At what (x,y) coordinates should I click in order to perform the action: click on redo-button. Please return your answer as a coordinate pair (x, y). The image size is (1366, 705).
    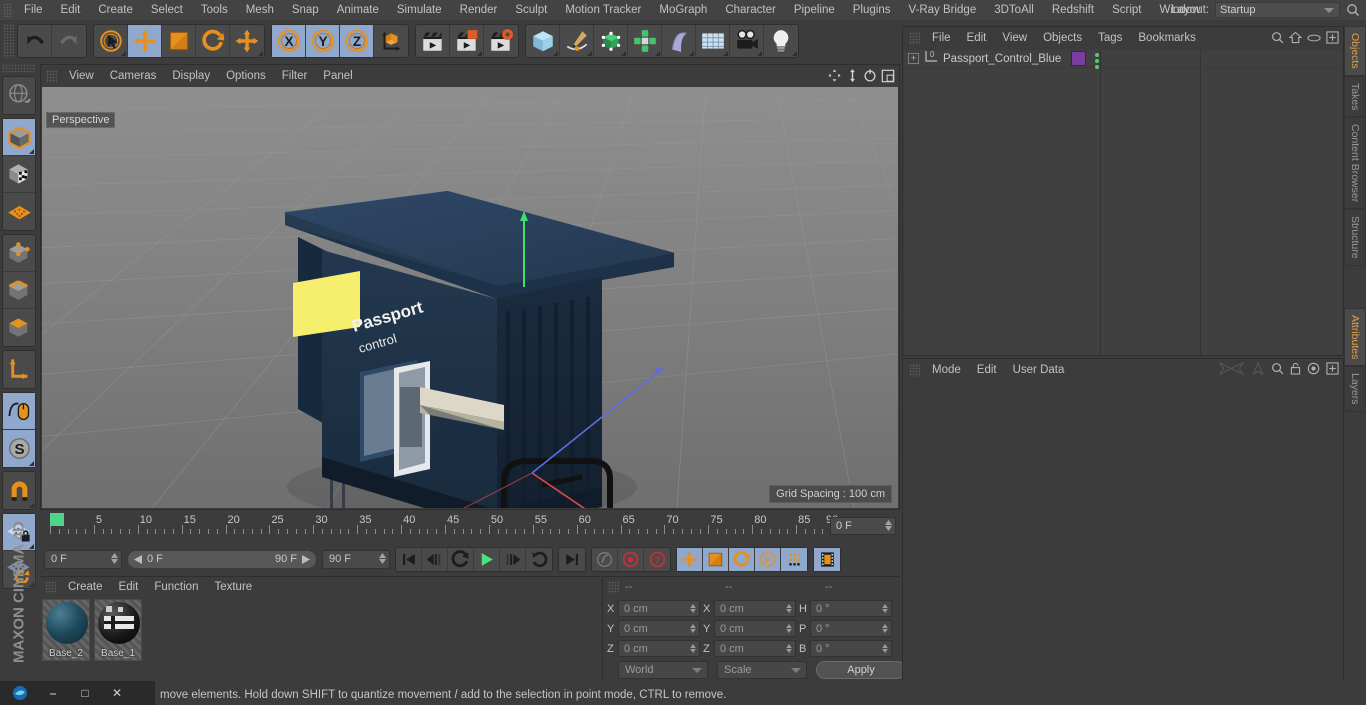
    Looking at the image, I should click on (69, 41).